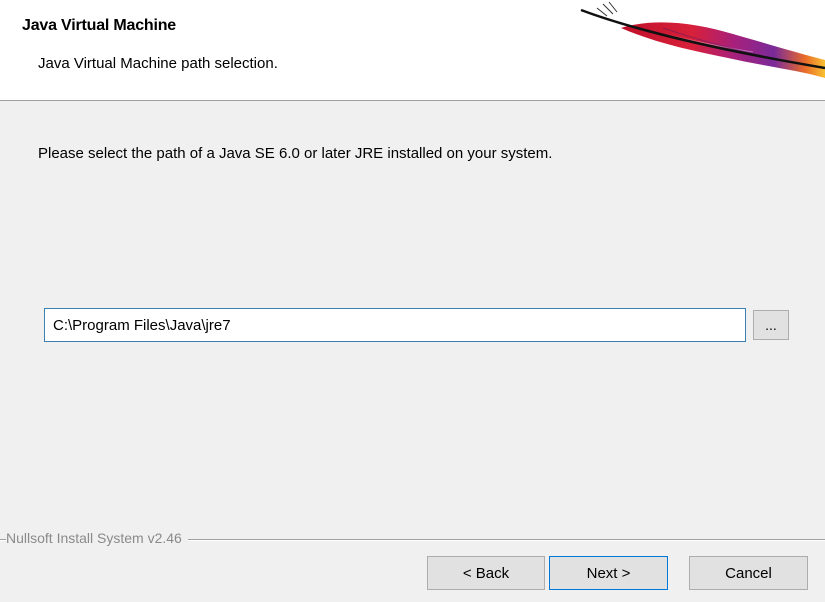  I want to click on apache-feather-logo-icon, so click(702, 39).